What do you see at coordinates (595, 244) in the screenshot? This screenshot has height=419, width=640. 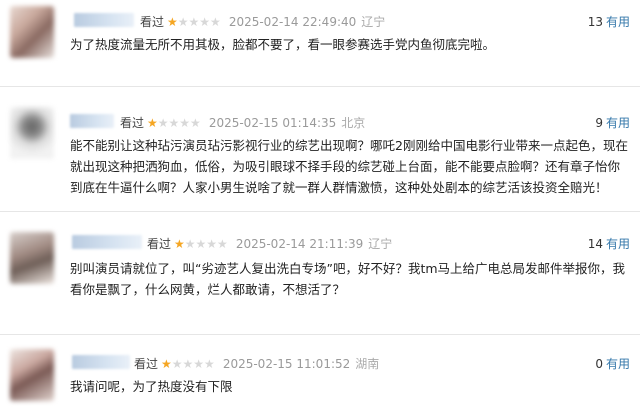 I see `useful-count: 14` at bounding box center [595, 244].